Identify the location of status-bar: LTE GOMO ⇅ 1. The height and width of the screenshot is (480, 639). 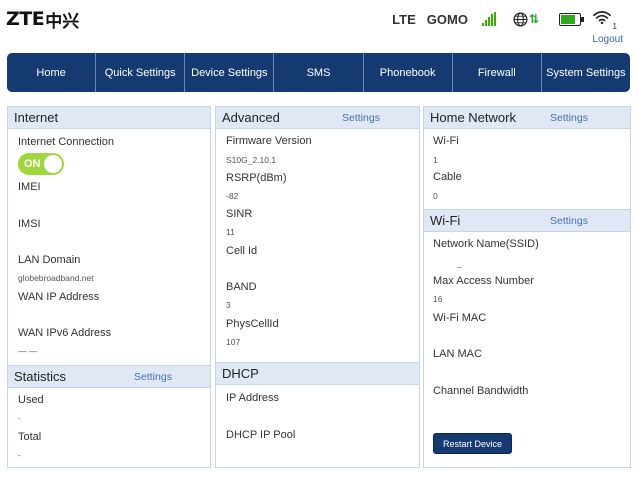
(504, 20).